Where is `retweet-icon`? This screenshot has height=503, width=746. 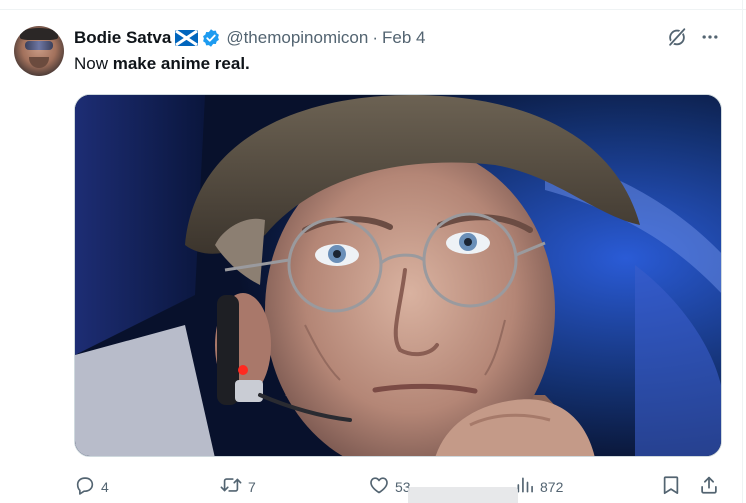 retweet-icon is located at coordinates (231, 487).